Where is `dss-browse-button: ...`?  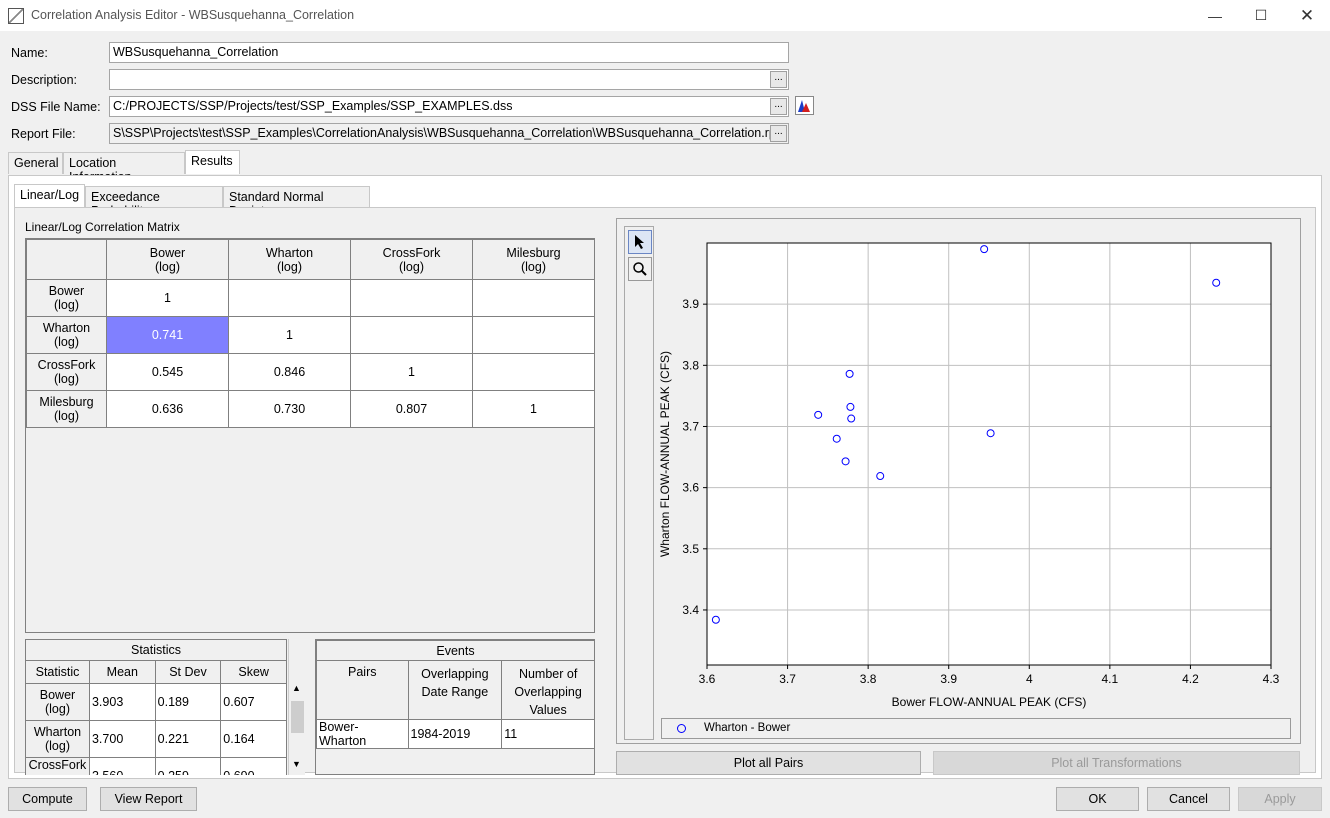 dss-browse-button: ... is located at coordinates (778, 106).